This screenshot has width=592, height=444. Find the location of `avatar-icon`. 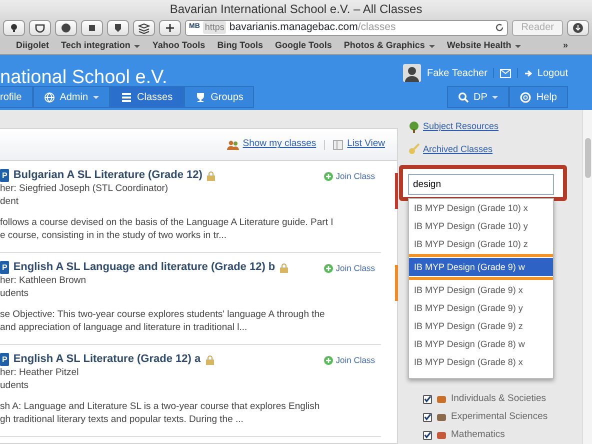

avatar-icon is located at coordinates (412, 73).